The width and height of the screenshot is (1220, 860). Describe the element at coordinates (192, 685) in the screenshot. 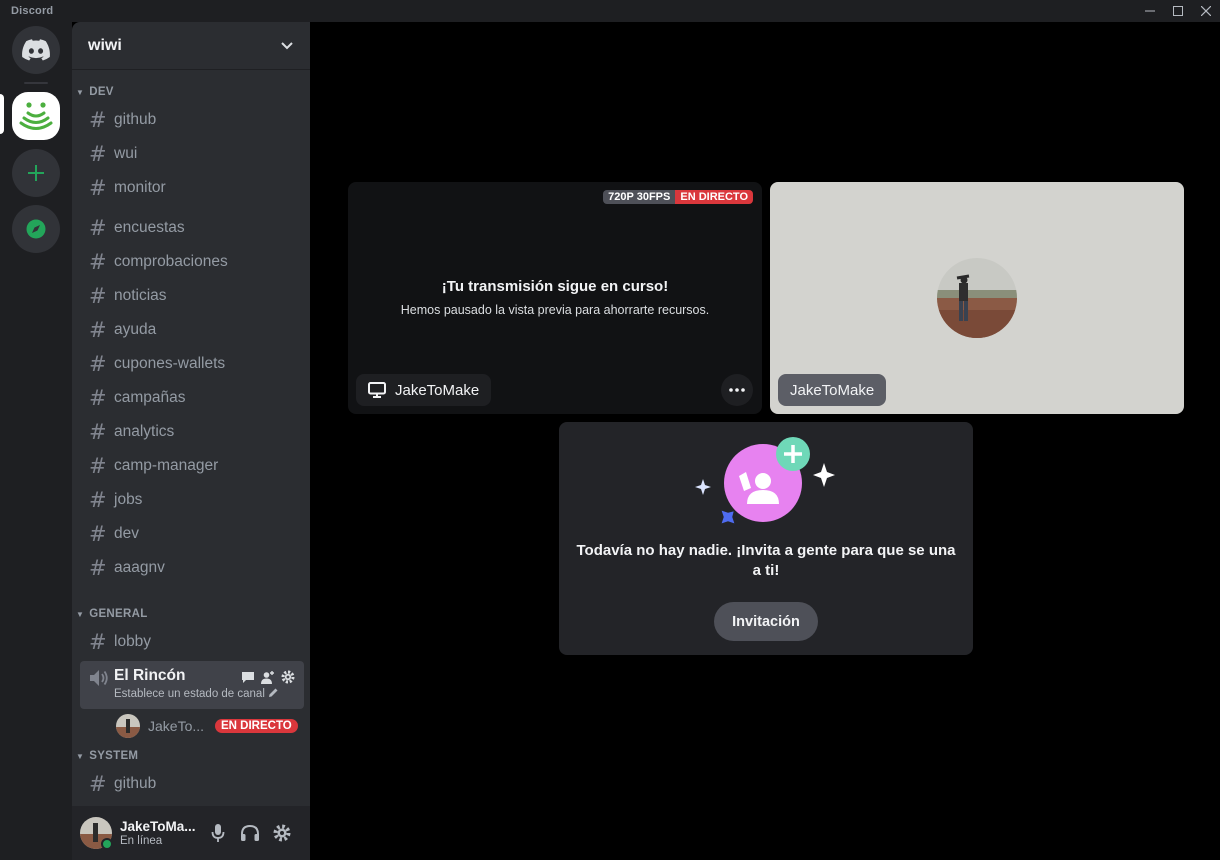

I see `voice-channel-el-rincon: El Rincón Establece un estado de canal` at that location.